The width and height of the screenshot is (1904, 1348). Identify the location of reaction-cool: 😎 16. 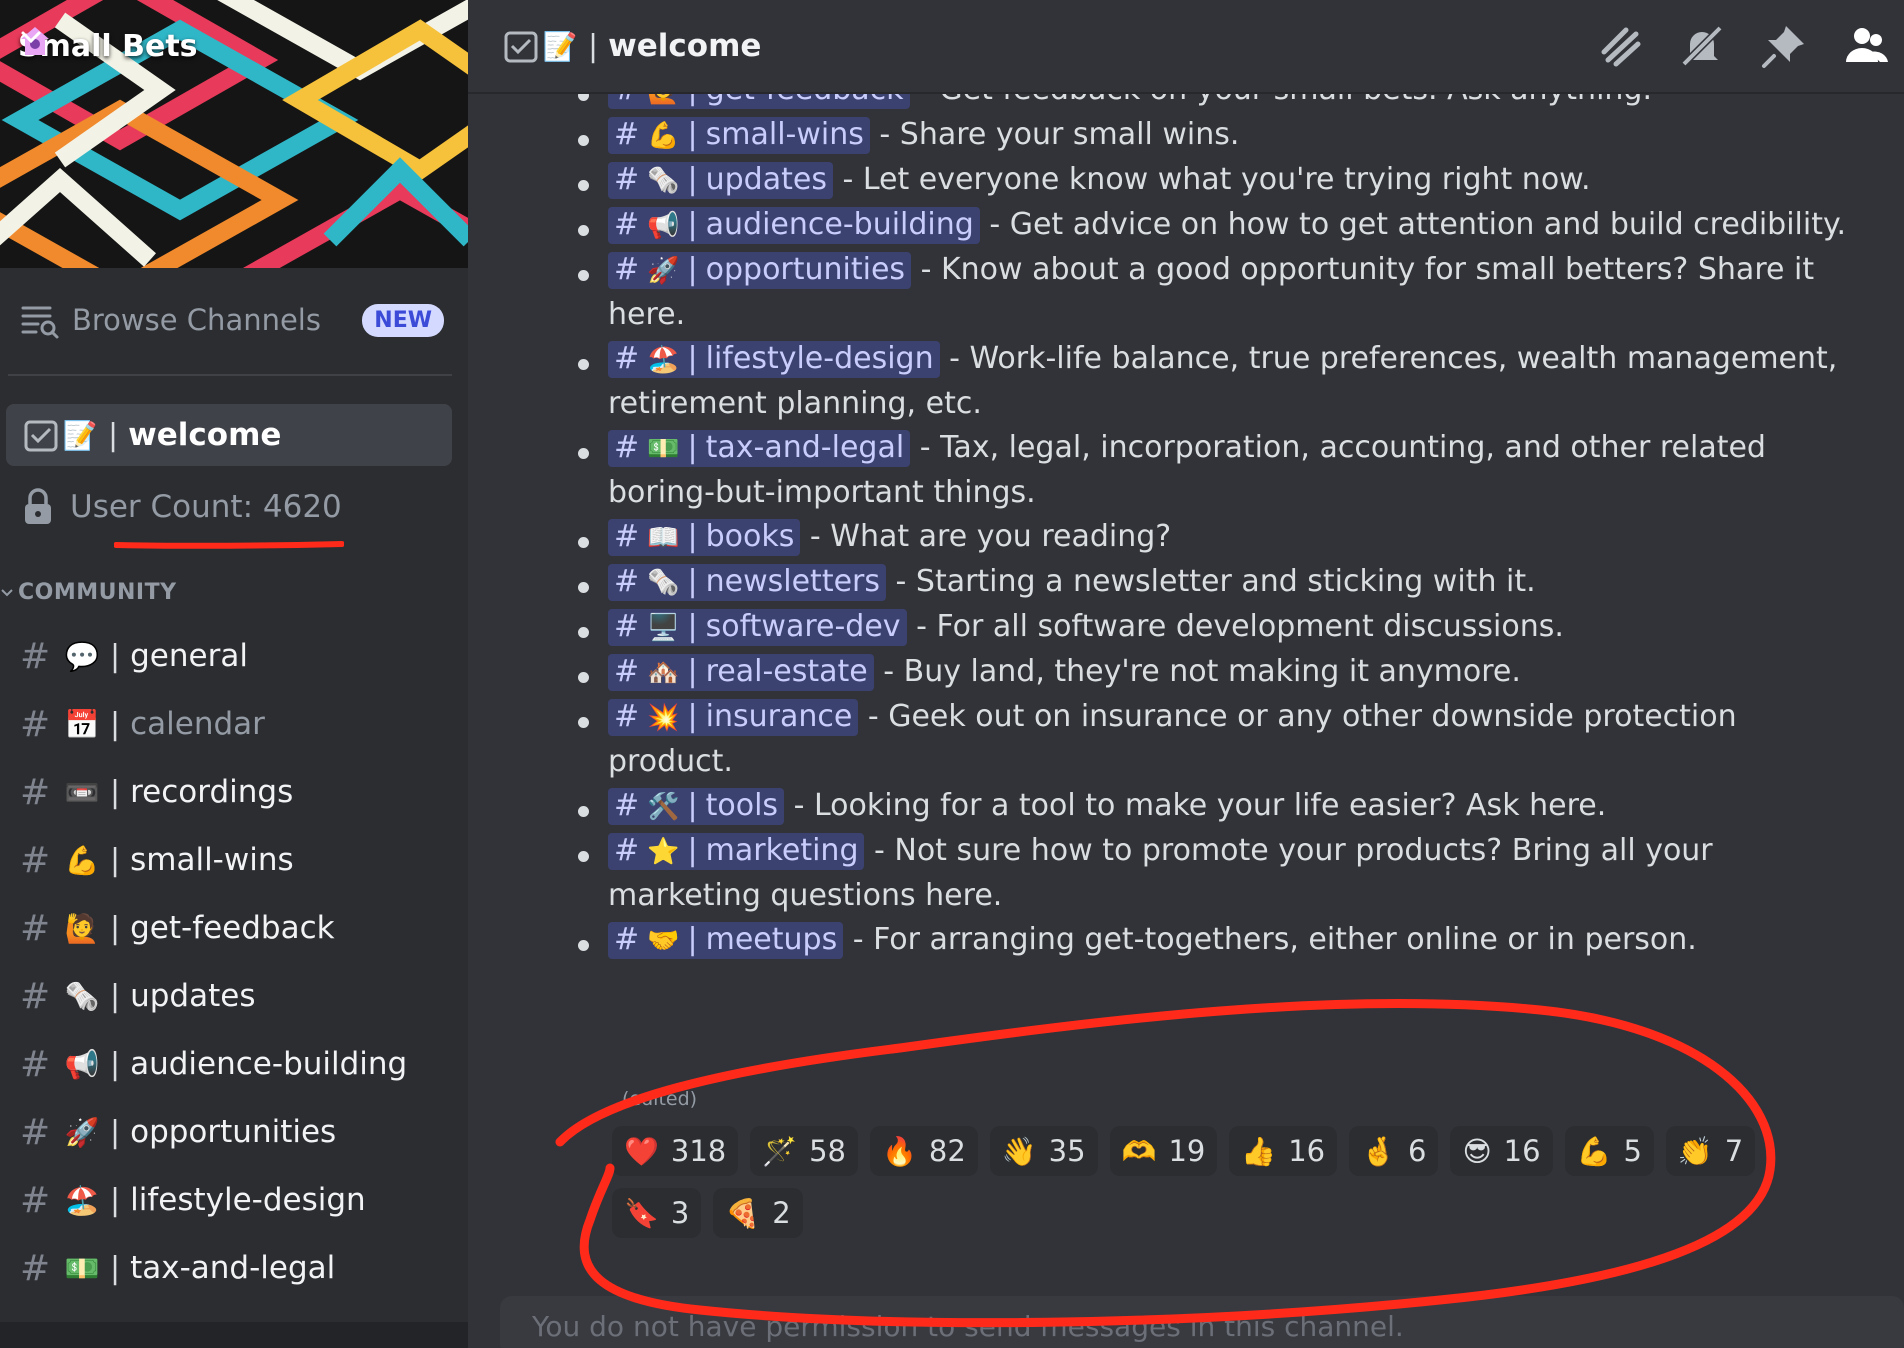
(1501, 1151).